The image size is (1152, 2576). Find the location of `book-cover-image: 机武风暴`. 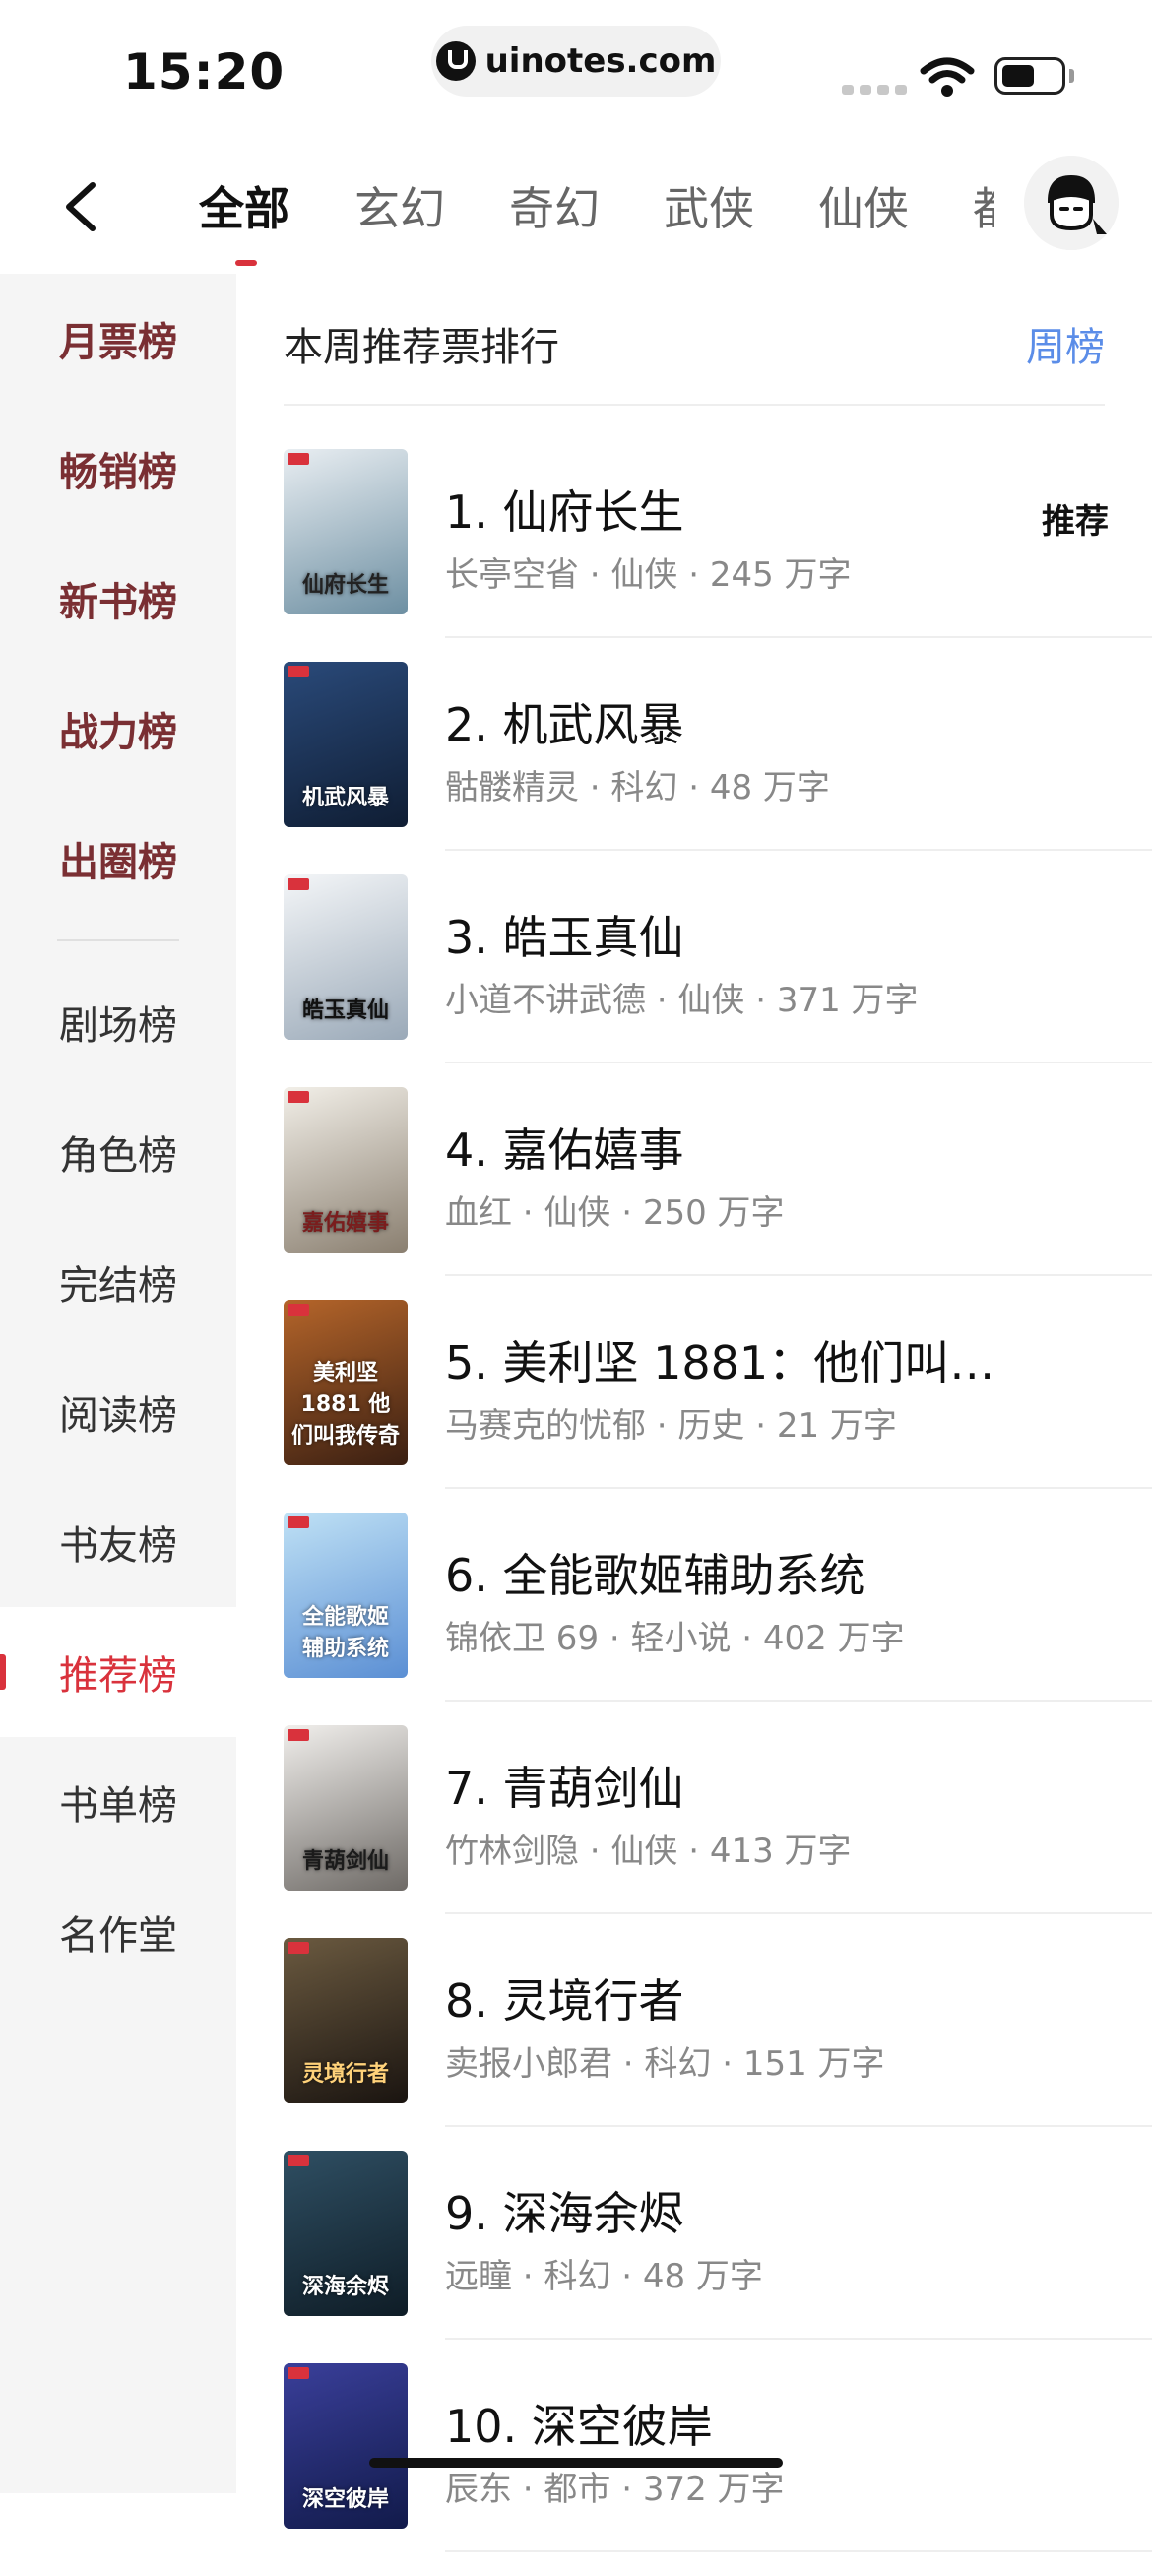

book-cover-image: 机武风暴 is located at coordinates (346, 744).